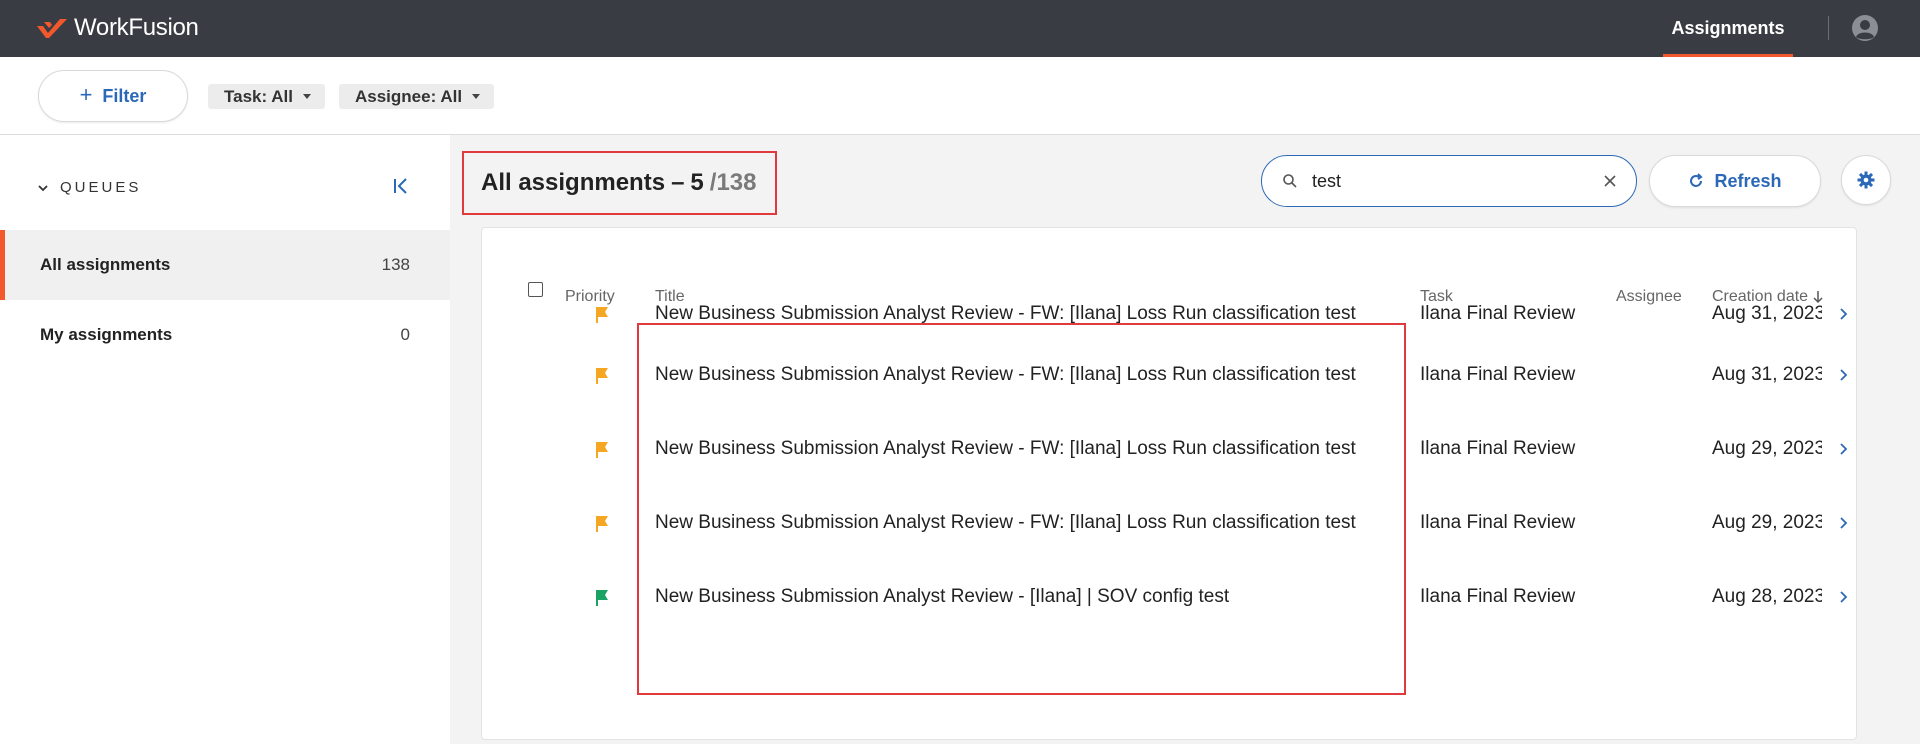  I want to click on page-title-text: All assignments, so click(573, 182).